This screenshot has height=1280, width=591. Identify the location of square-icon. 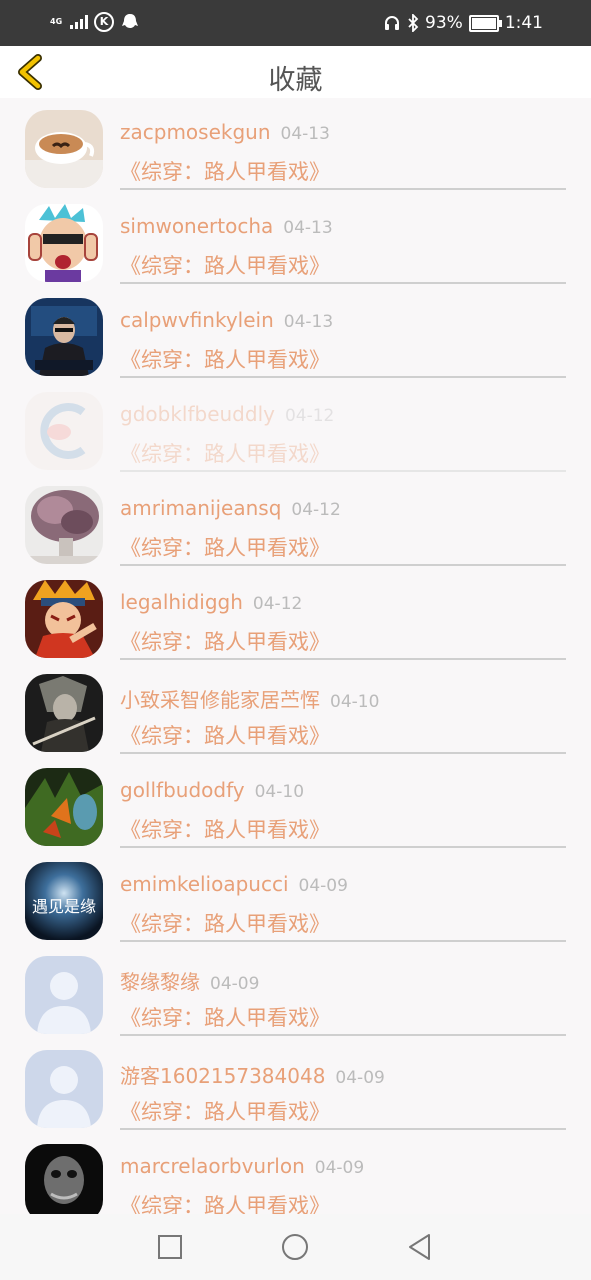
(170, 1247).